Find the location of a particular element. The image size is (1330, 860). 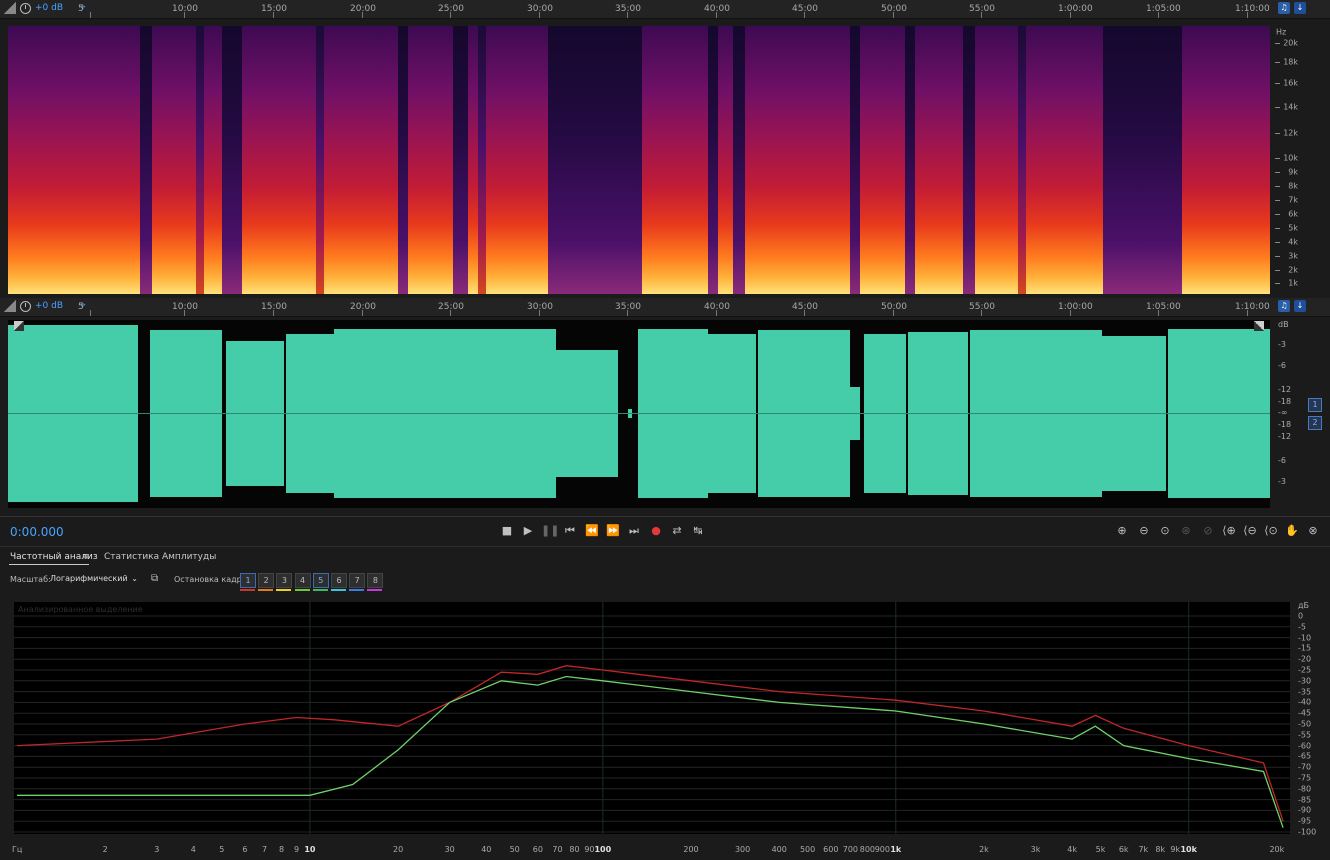

spectrogram-y-label: 1k is located at coordinates (1293, 283).